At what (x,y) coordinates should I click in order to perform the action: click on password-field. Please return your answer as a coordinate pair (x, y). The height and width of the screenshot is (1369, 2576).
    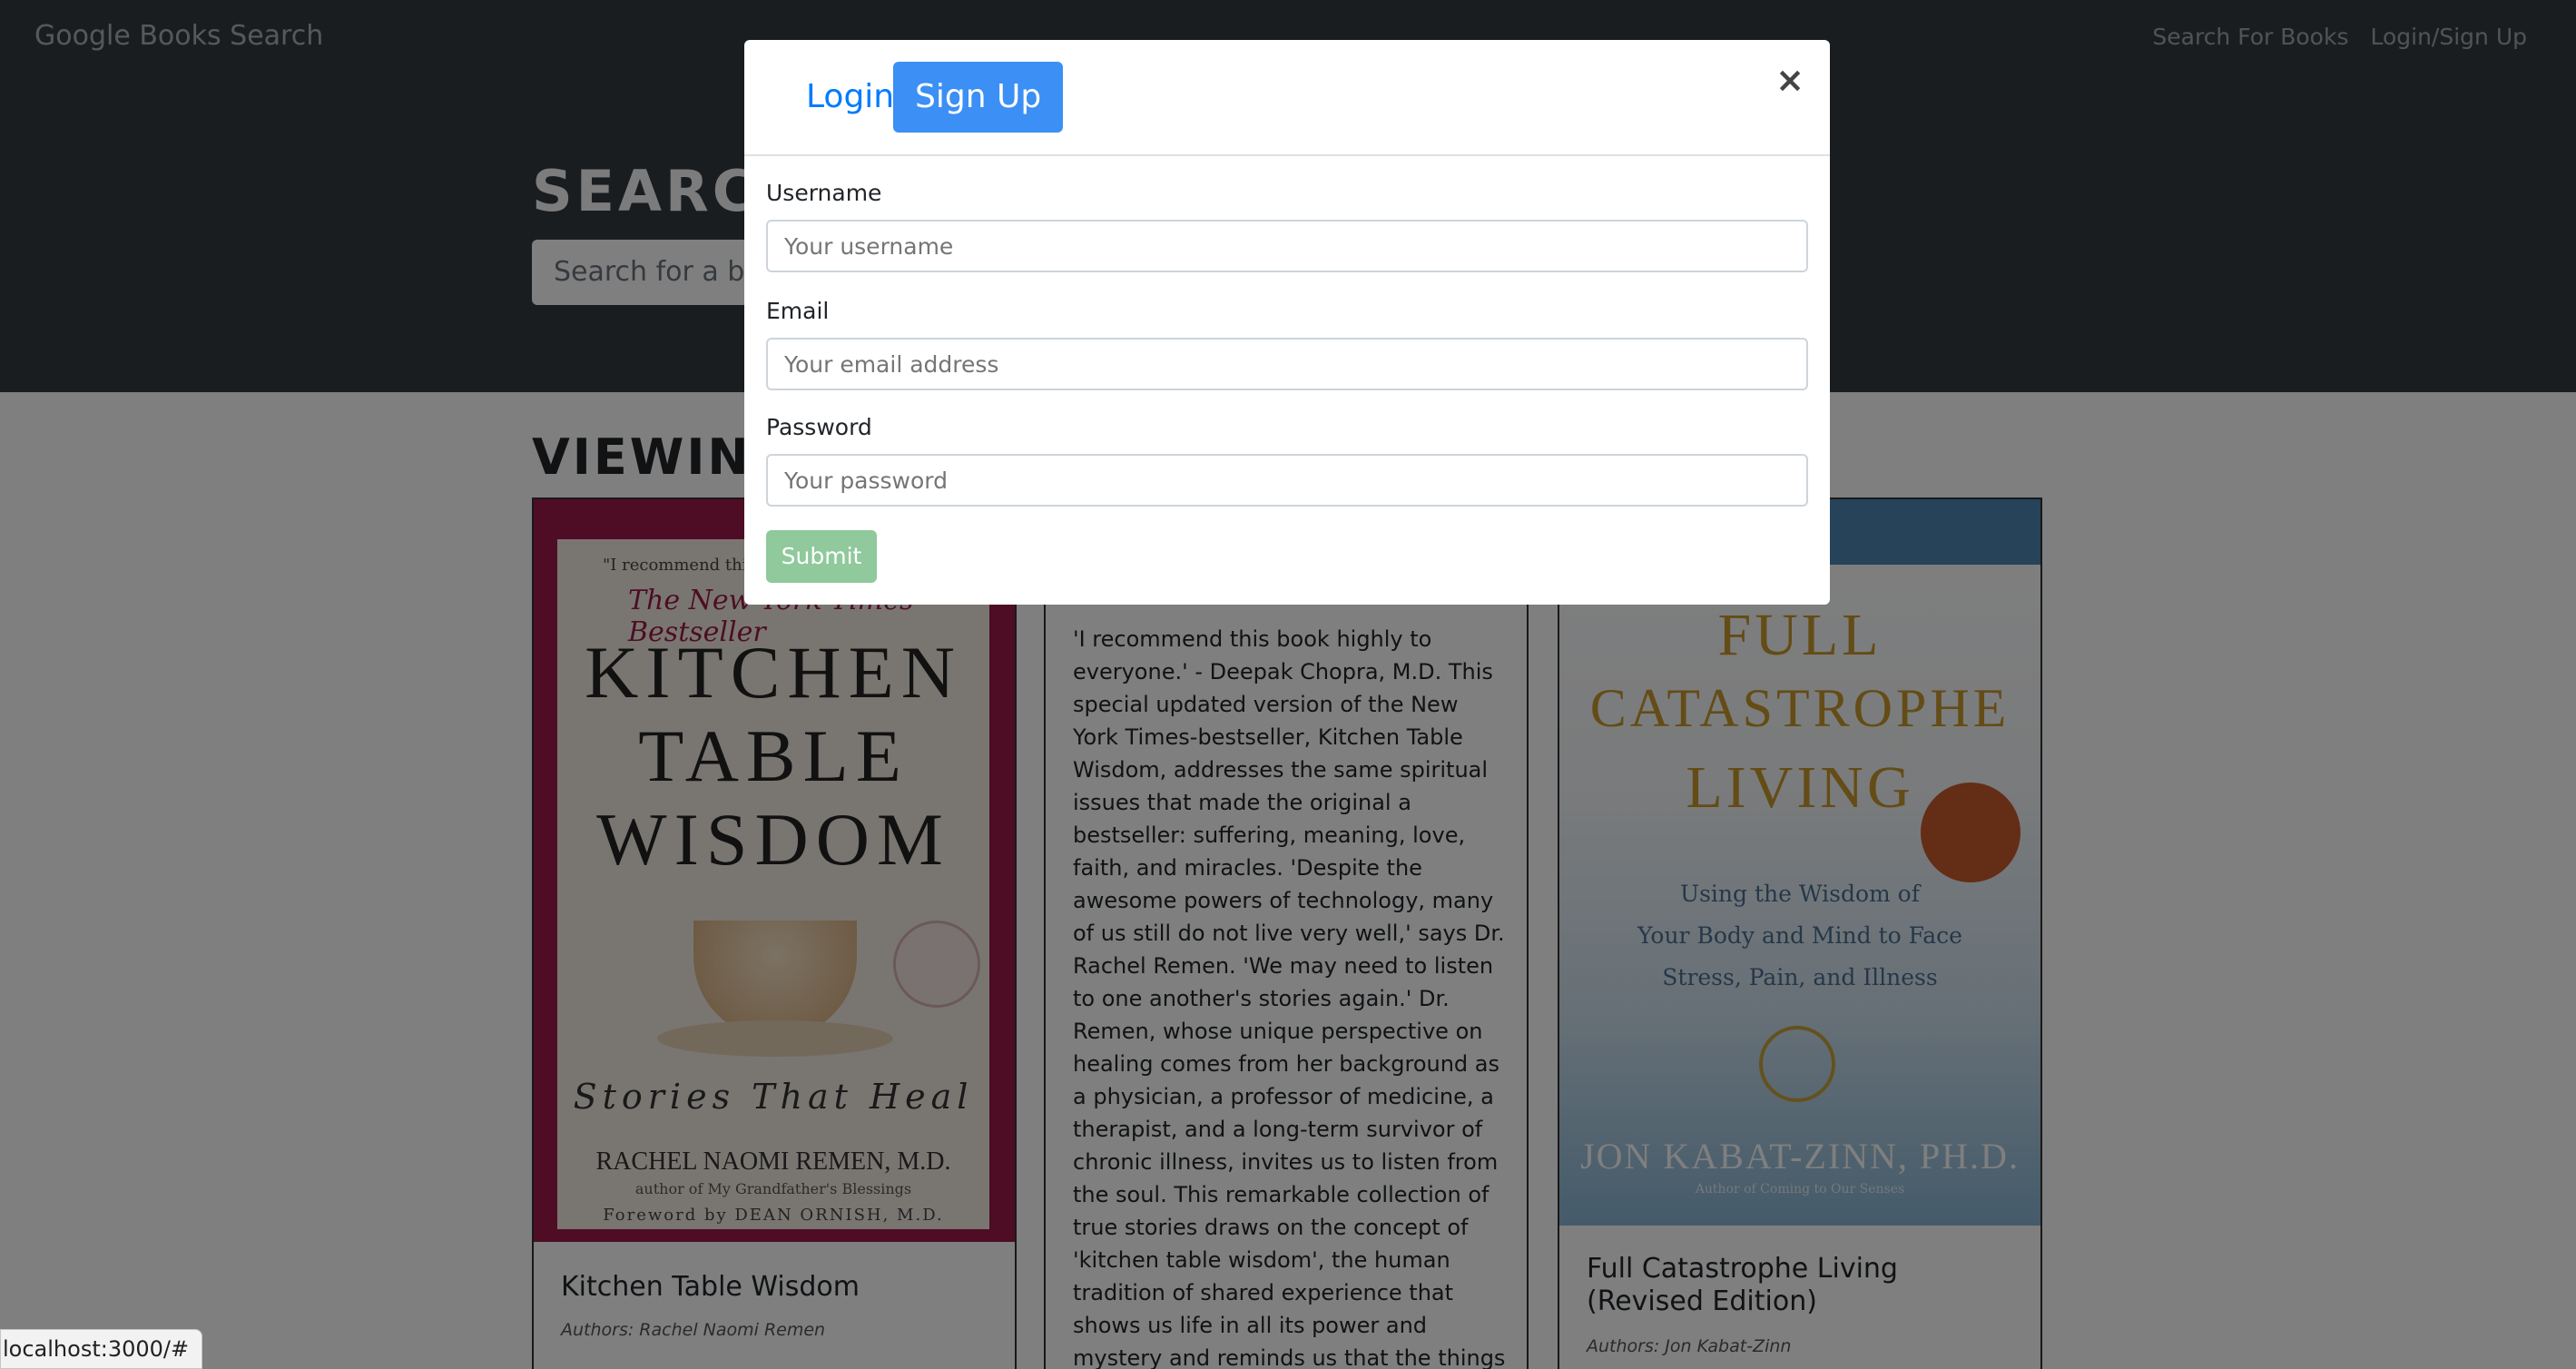
    Looking at the image, I should click on (1287, 480).